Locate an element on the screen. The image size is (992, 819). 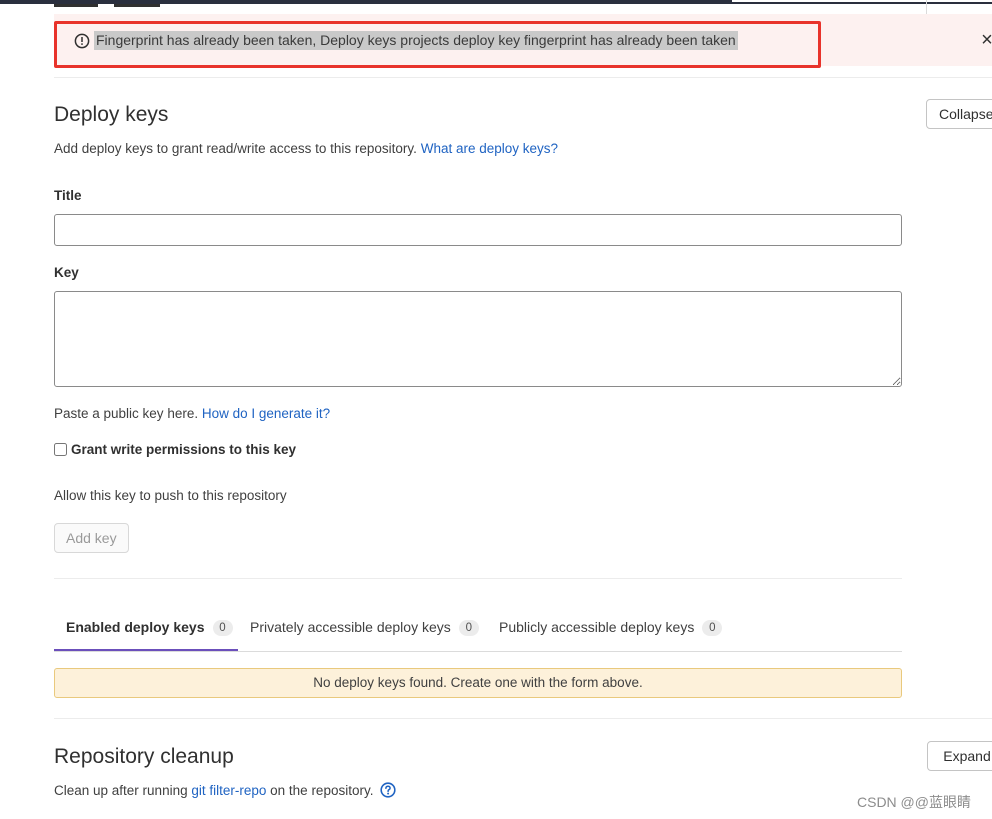
question-circle-icon is located at coordinates (388, 790).